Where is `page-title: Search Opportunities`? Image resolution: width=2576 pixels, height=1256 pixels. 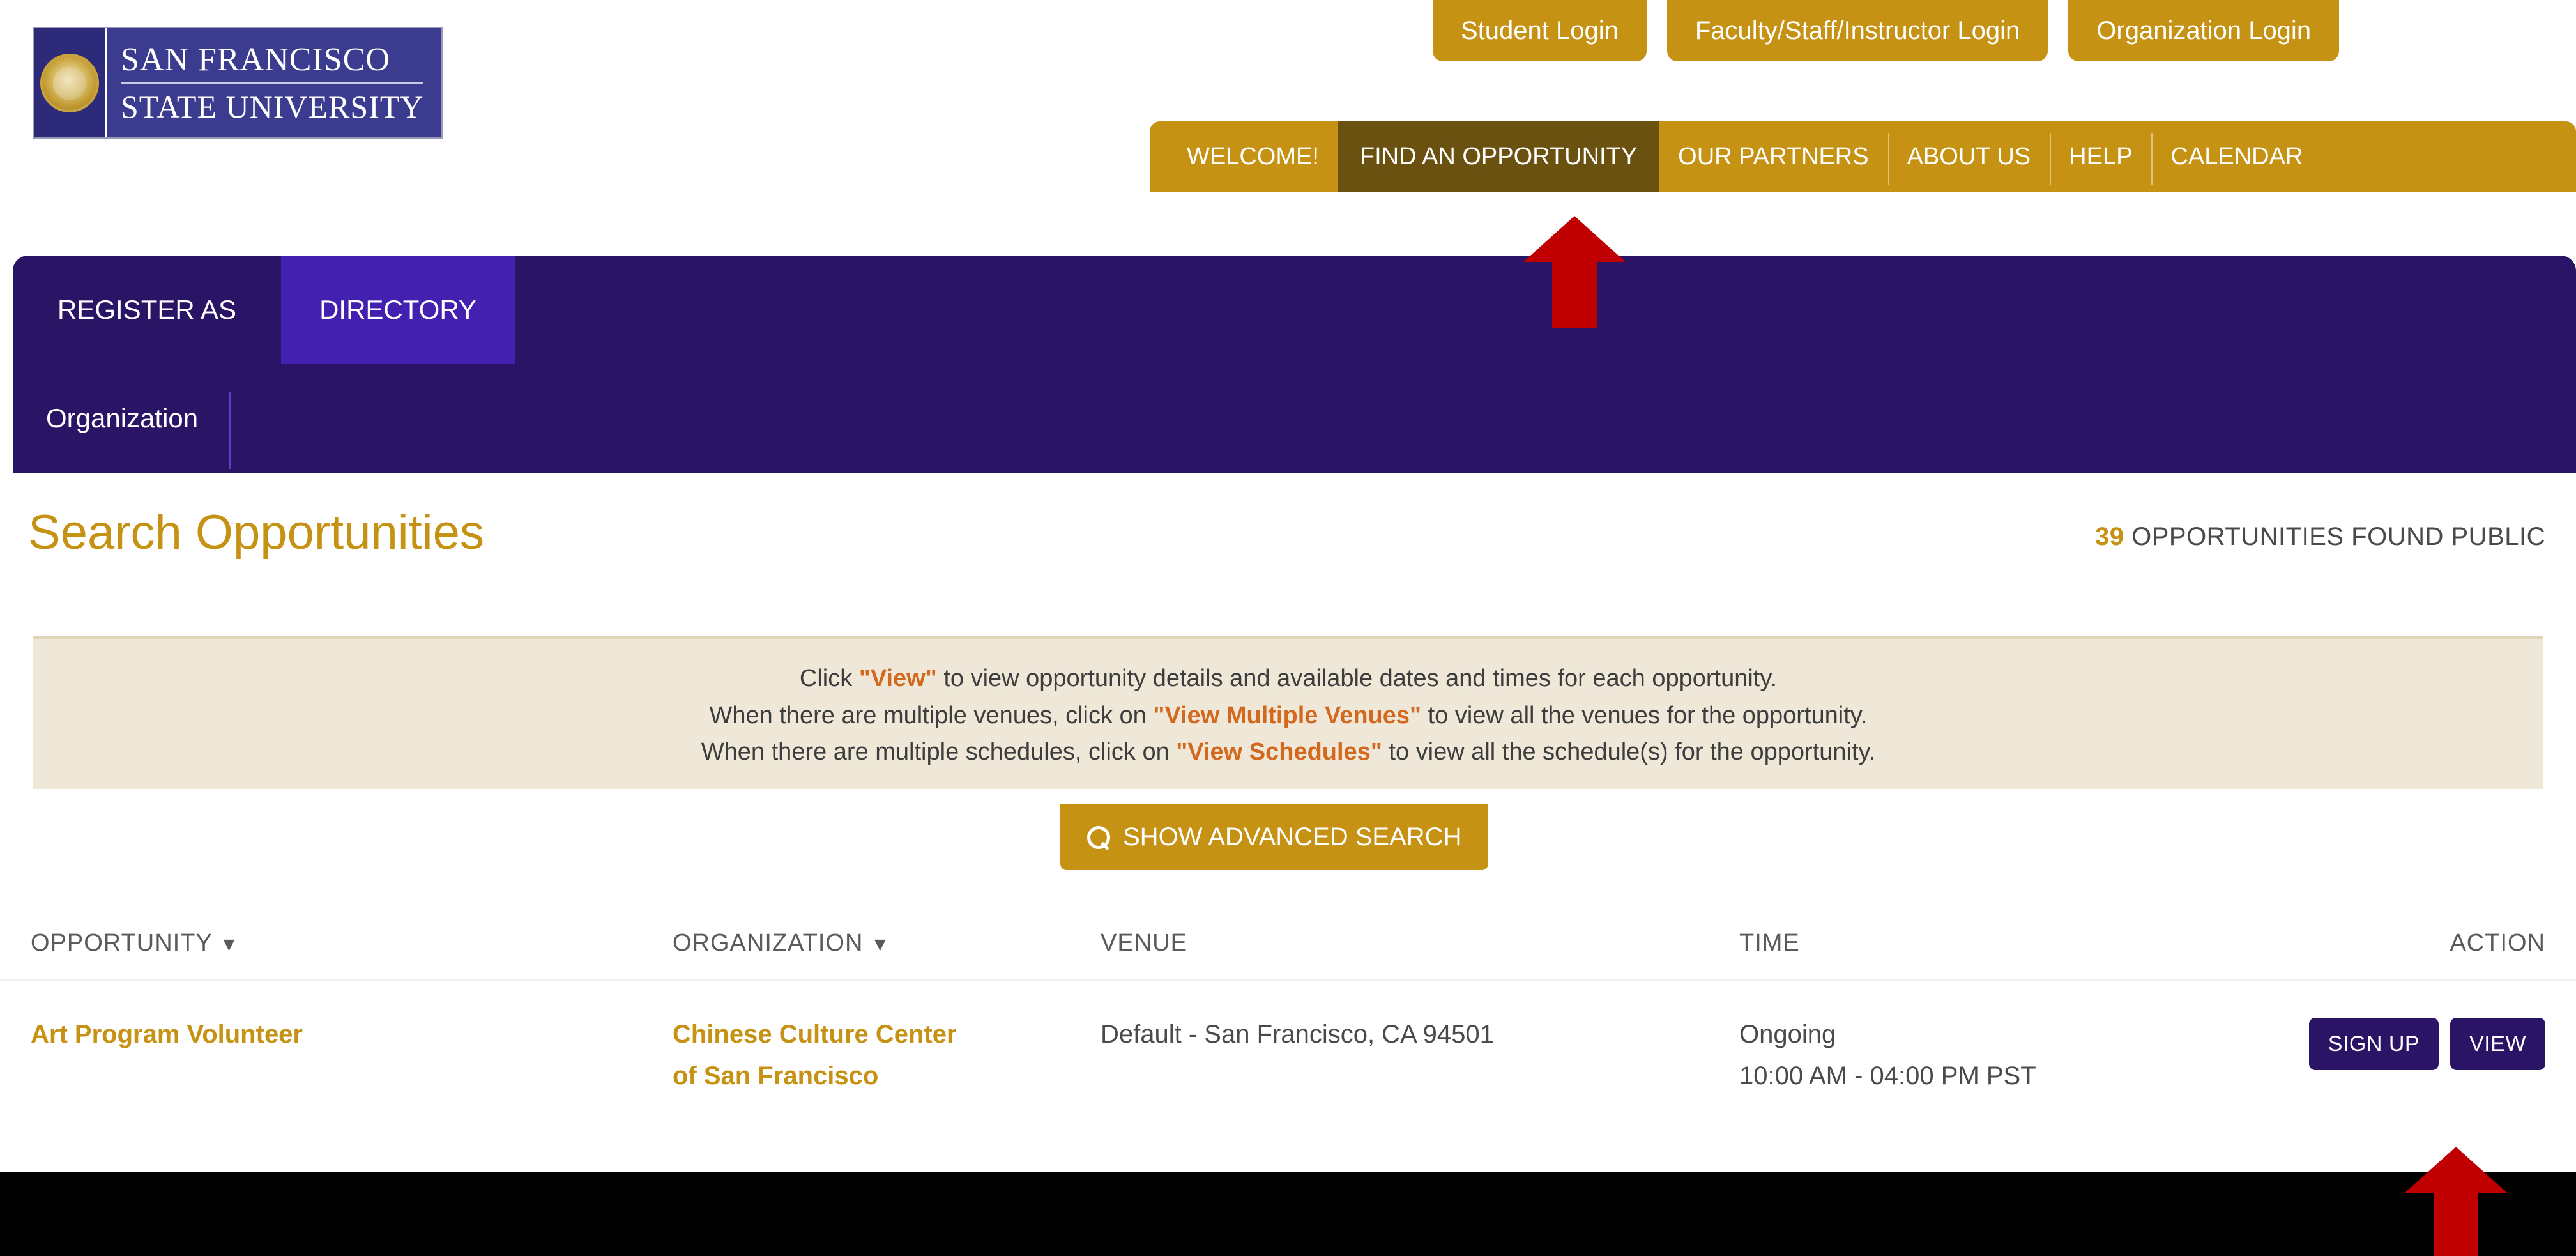 page-title: Search Opportunities is located at coordinates (256, 532).